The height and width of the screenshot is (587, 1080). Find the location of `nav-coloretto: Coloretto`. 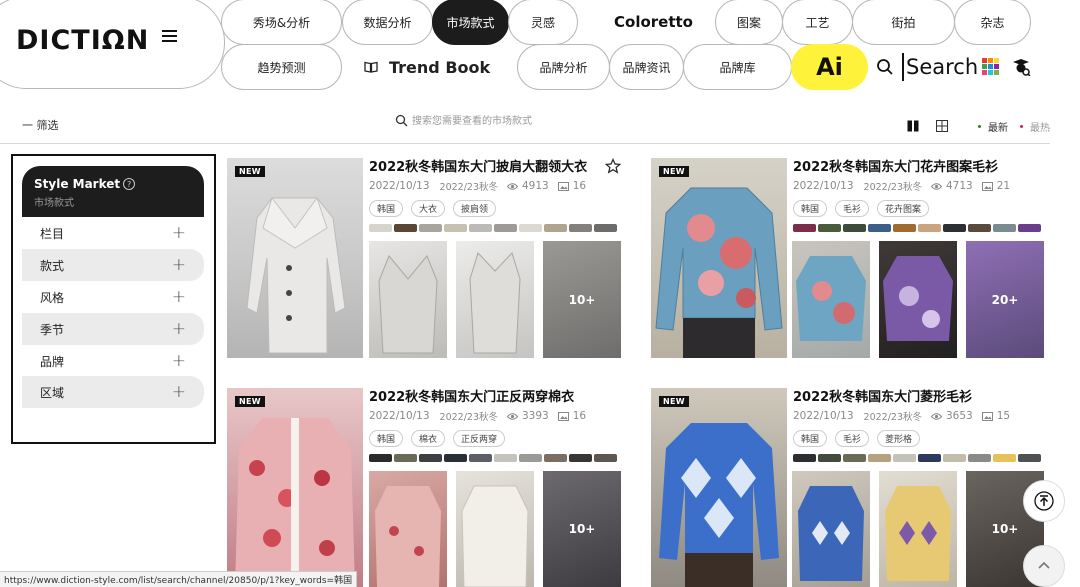

nav-coloretto: Coloretto is located at coordinates (653, 22).